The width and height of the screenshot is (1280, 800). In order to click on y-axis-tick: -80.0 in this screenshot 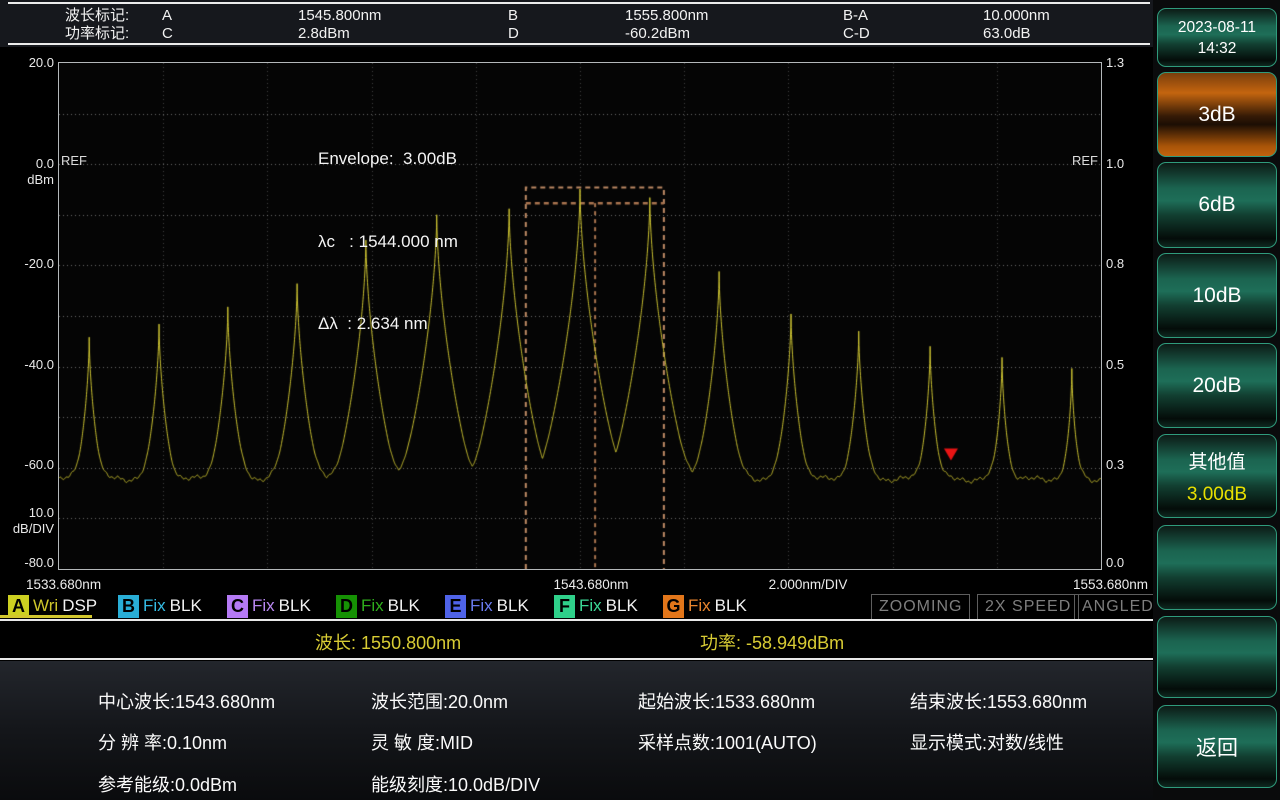, I will do `click(39, 562)`.